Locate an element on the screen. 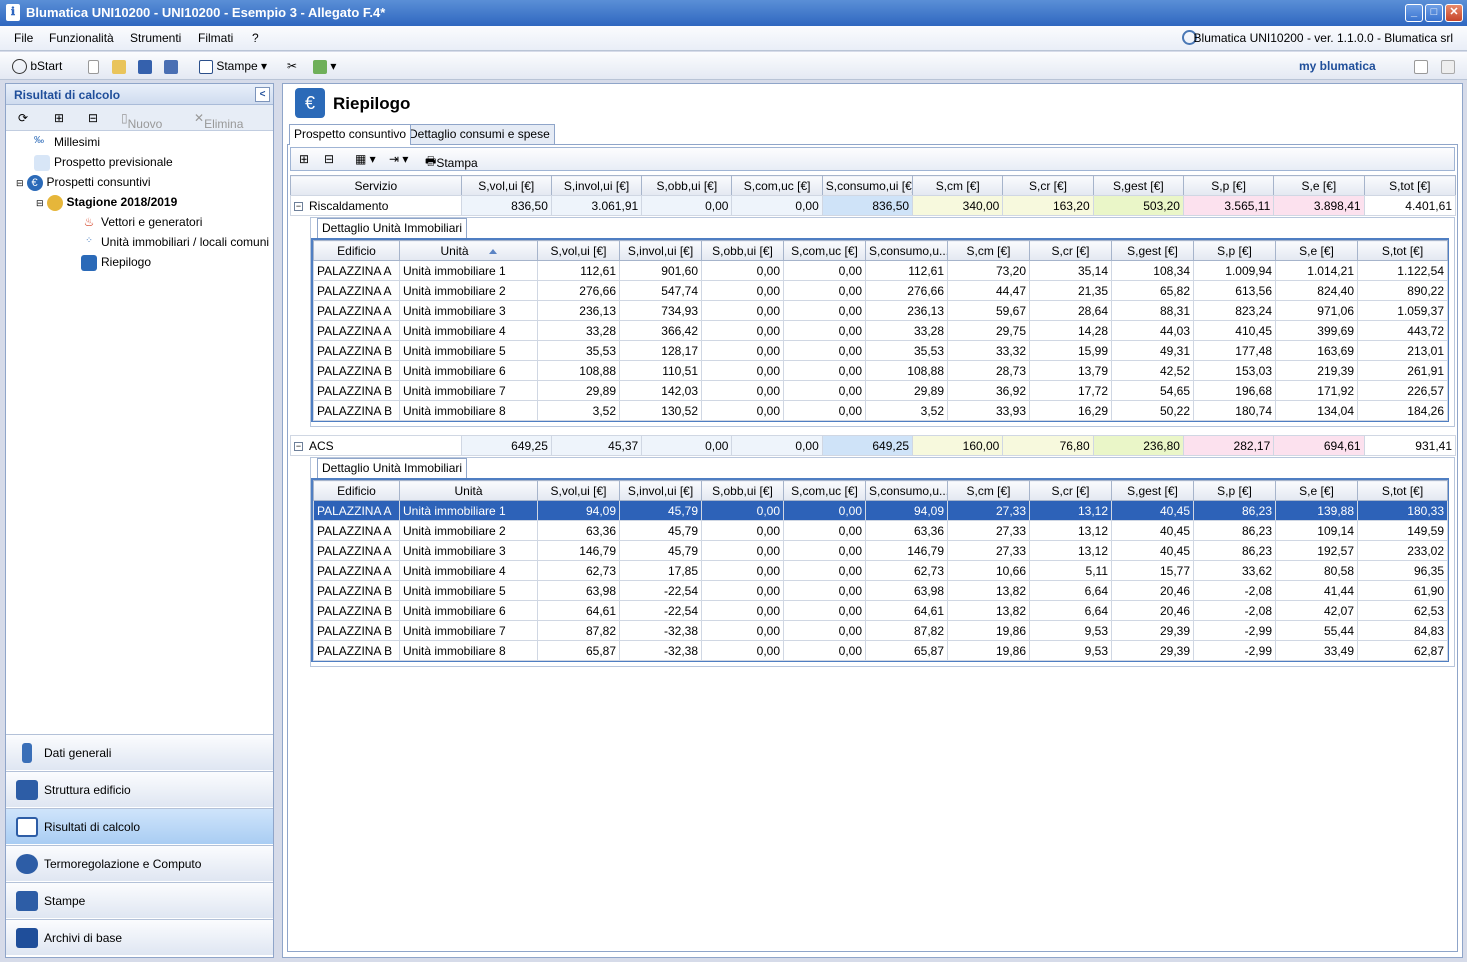 The height and width of the screenshot is (962, 1467). column-header: S,consumo,ui [€] is located at coordinates (867, 185).